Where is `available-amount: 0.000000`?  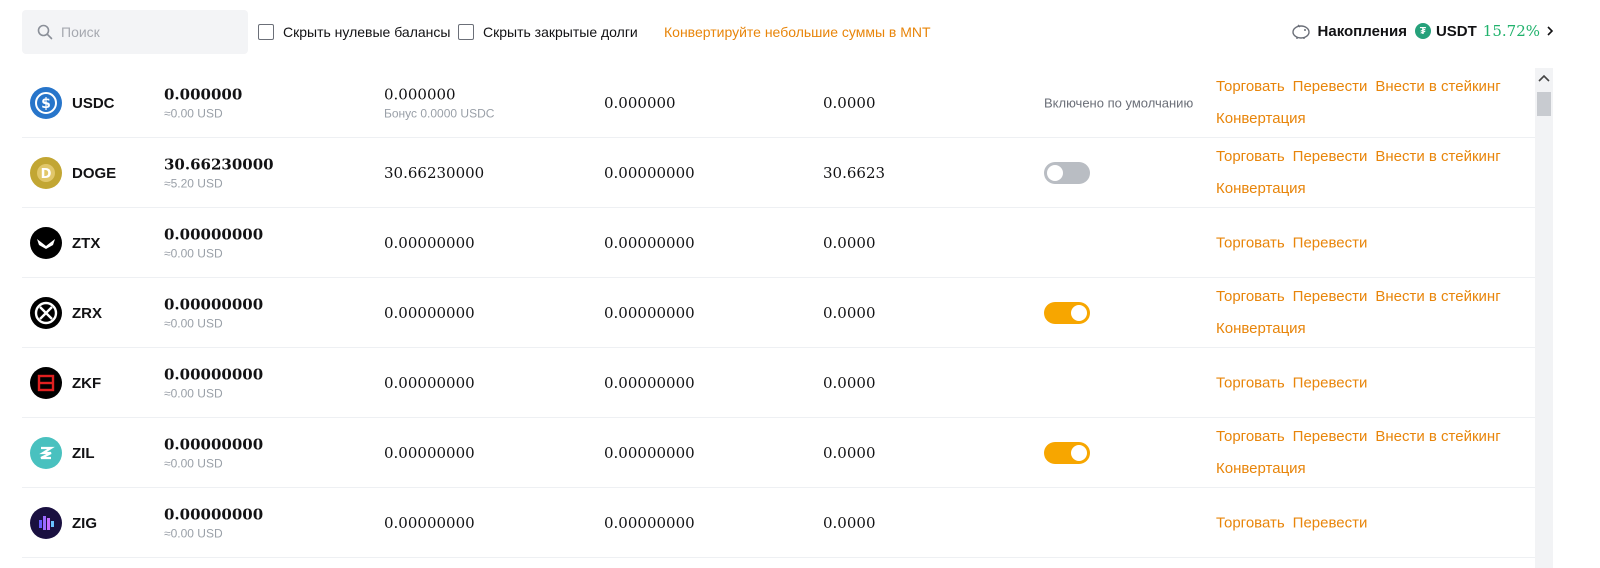
available-amount: 0.000000 is located at coordinates (420, 94).